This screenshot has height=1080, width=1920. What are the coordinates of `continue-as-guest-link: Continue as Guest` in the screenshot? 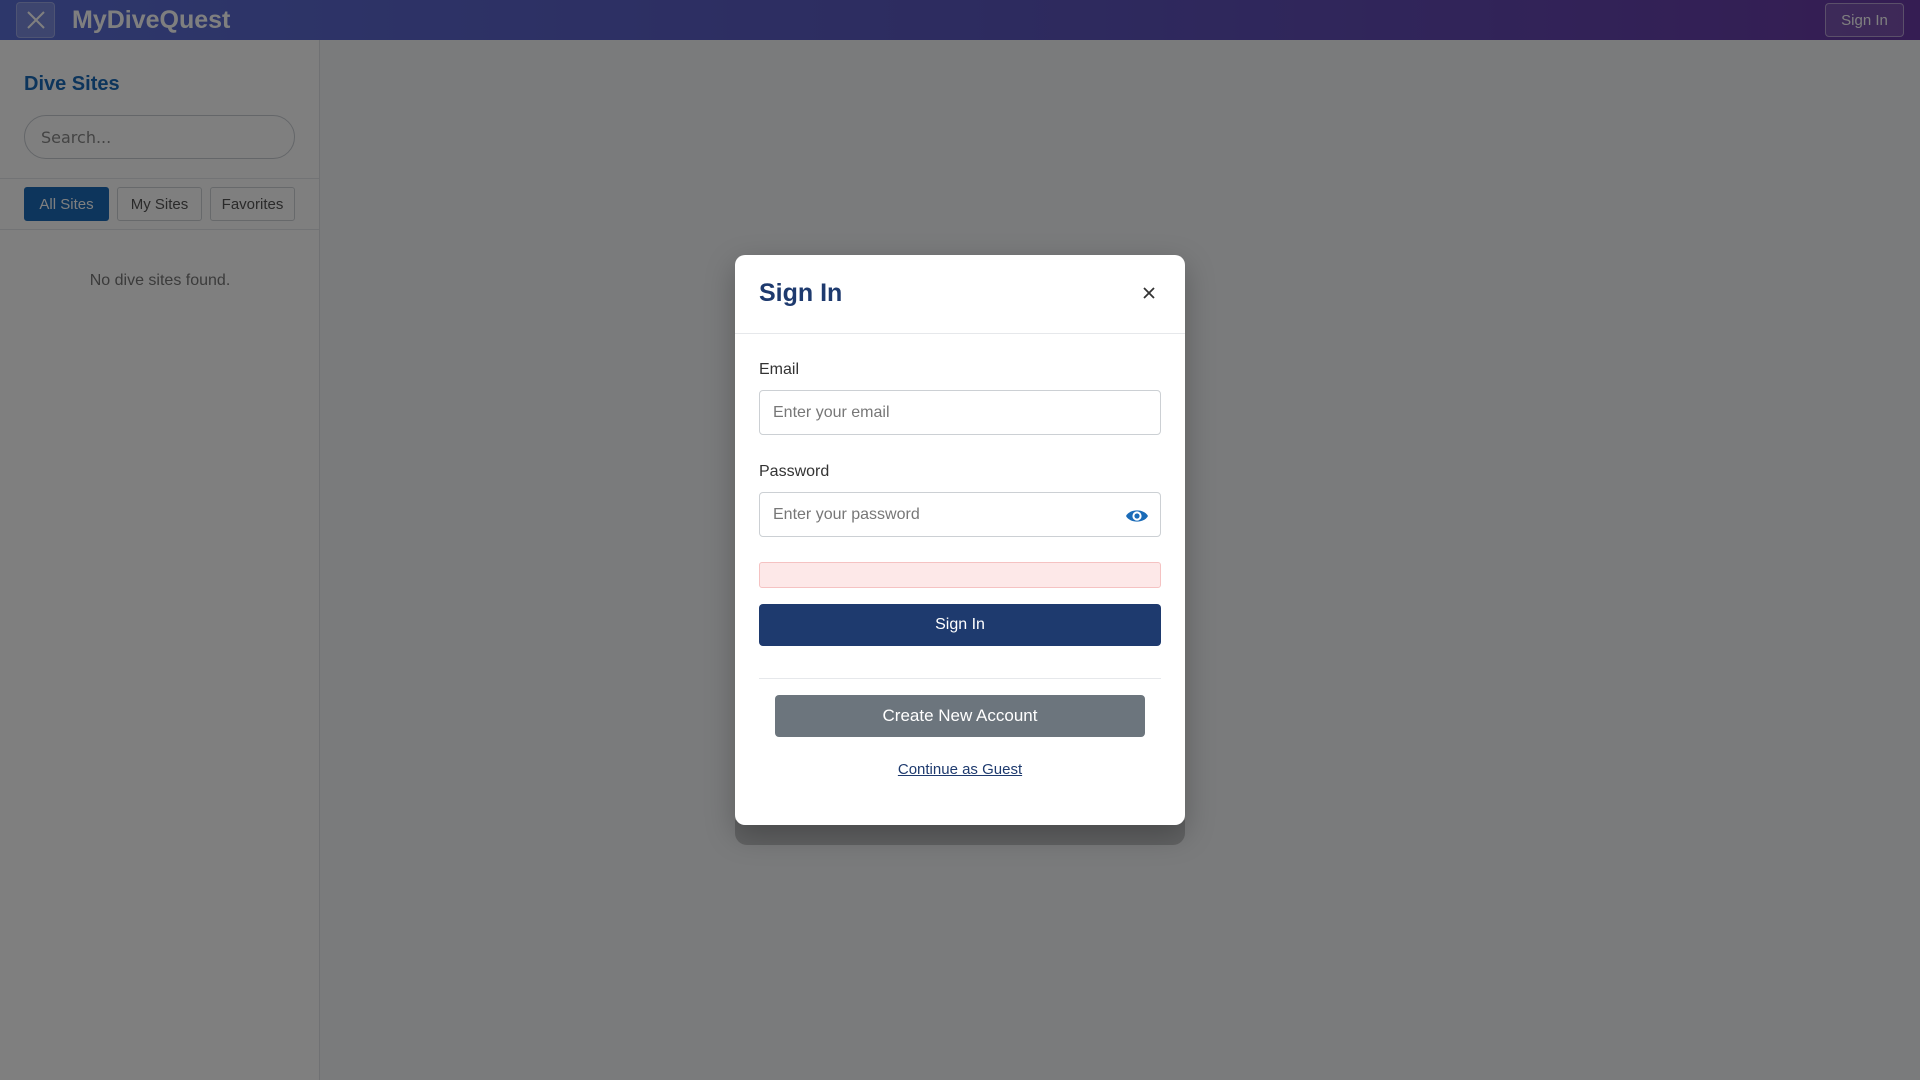 It's located at (960, 769).